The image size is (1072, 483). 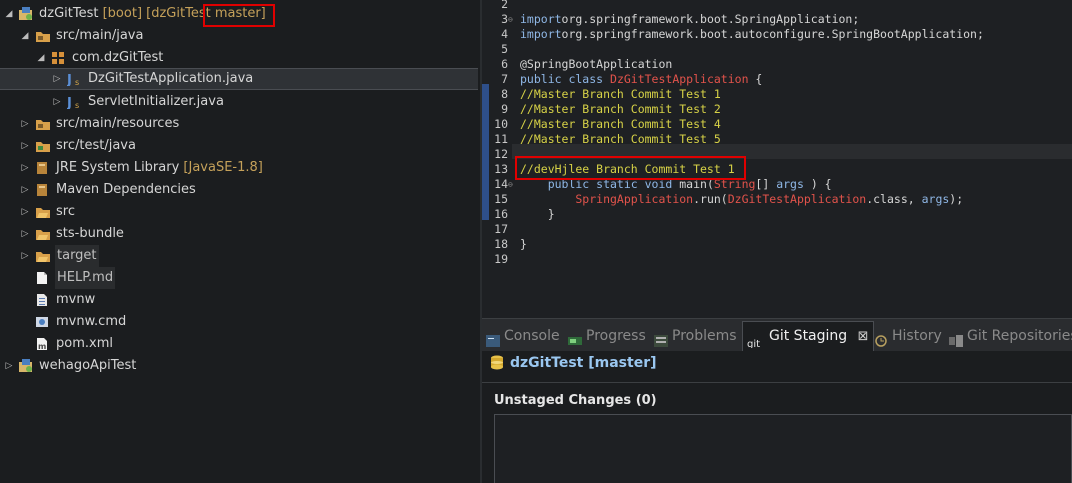 I want to click on tab-problems: Problems, so click(x=695, y=336).